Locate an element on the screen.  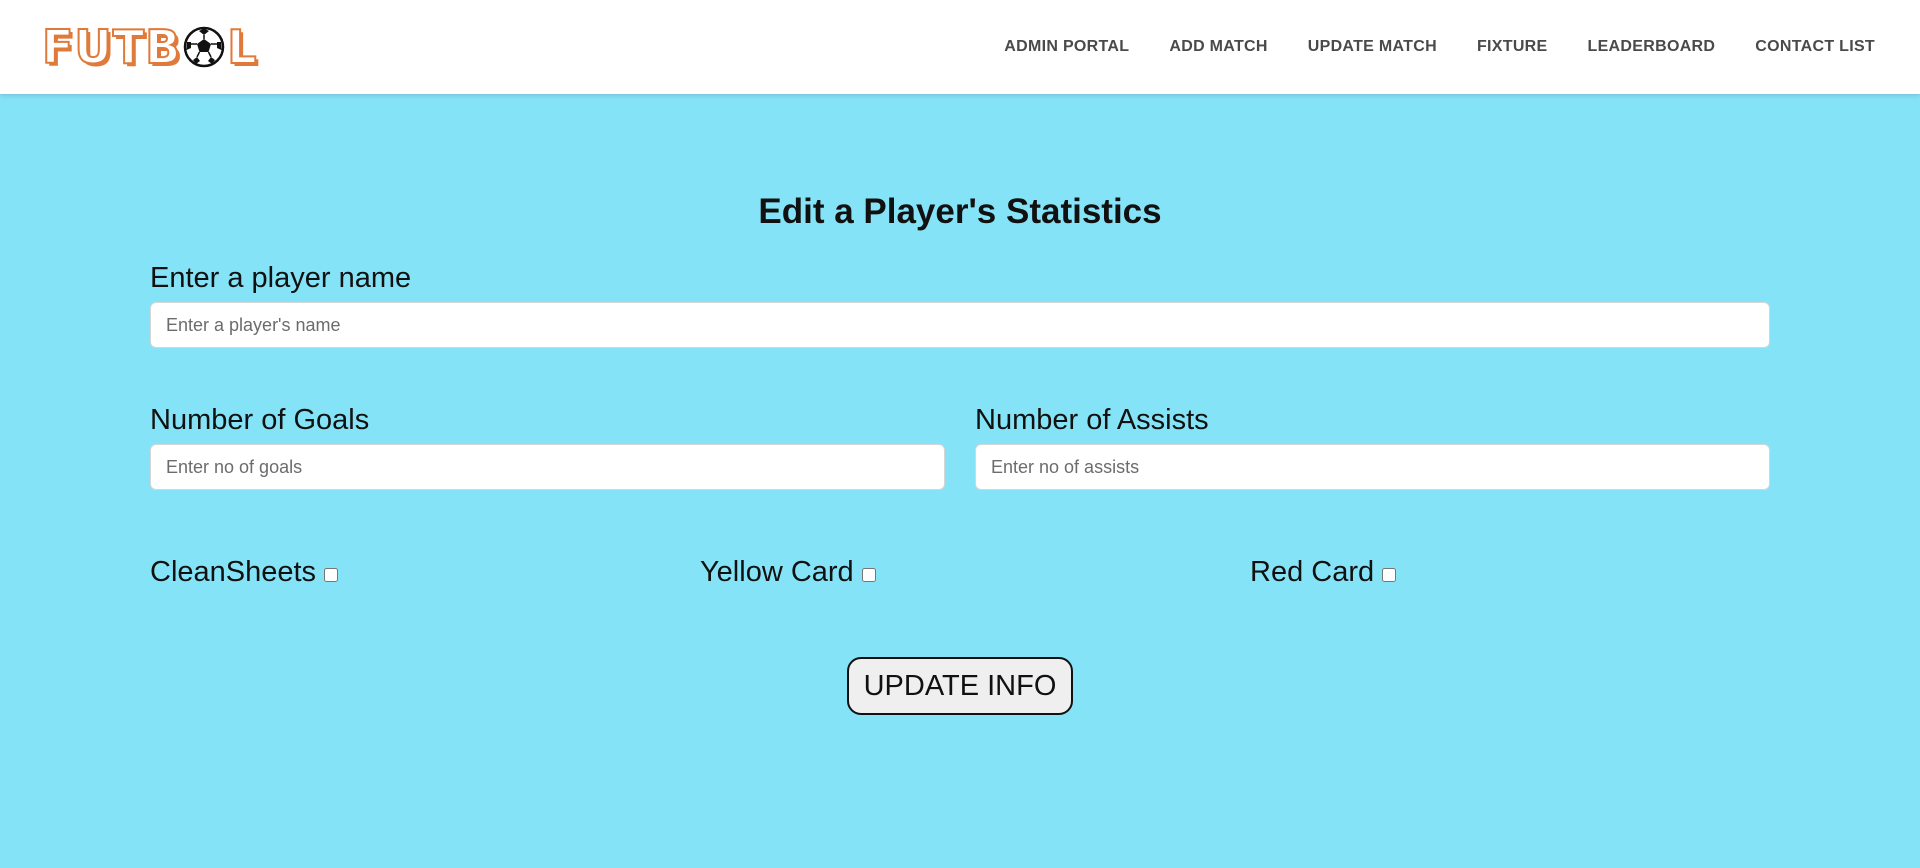
clean-sheets-group: CleanSheets is located at coordinates (244, 572).